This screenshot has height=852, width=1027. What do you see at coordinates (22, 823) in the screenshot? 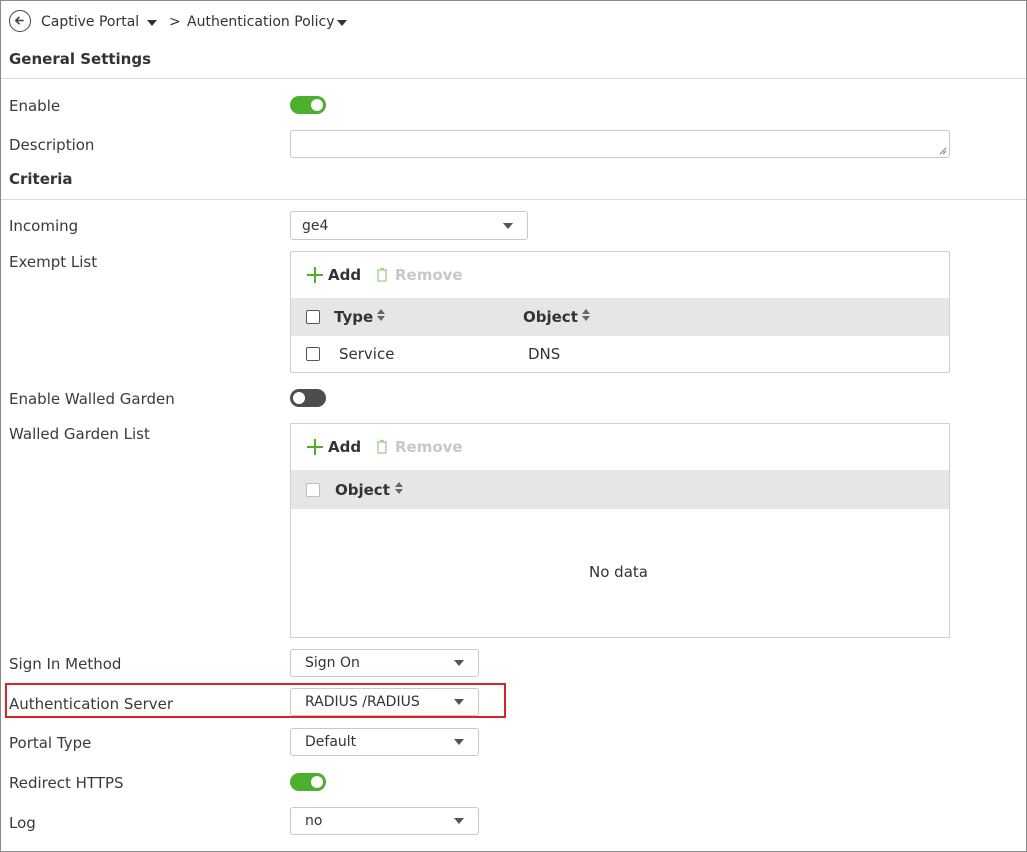
I see `log-label: Log` at bounding box center [22, 823].